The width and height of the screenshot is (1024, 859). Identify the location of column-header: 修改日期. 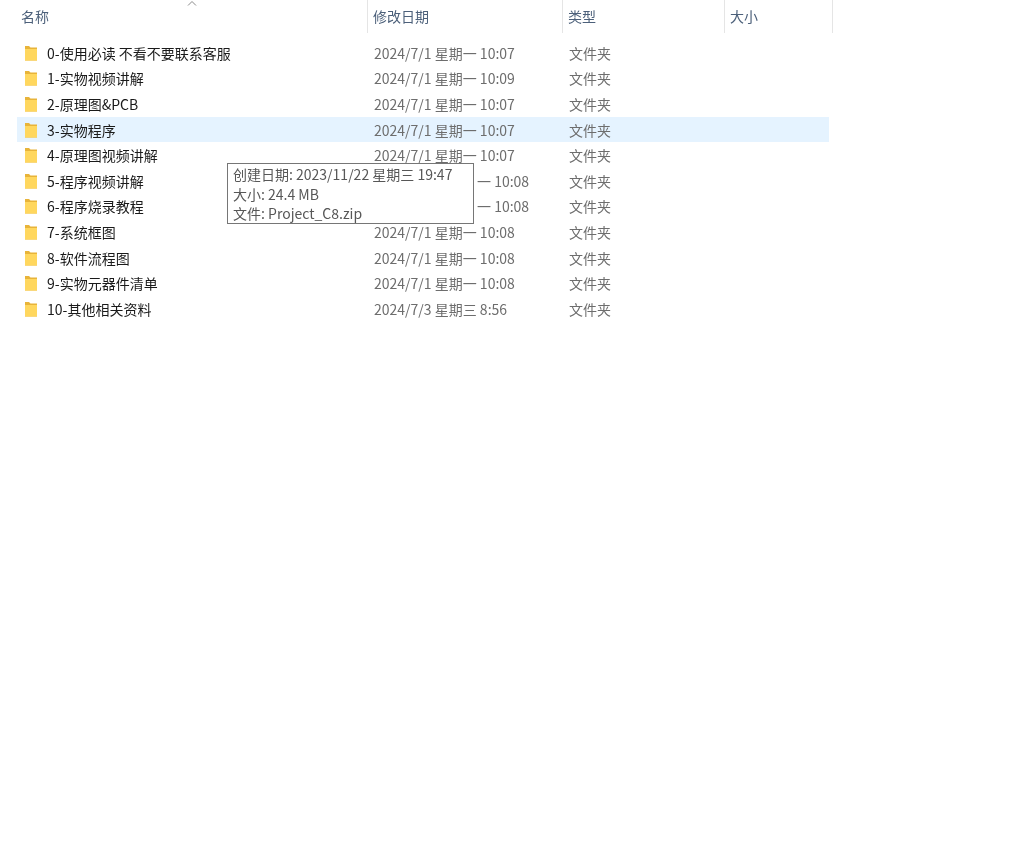
(465, 16).